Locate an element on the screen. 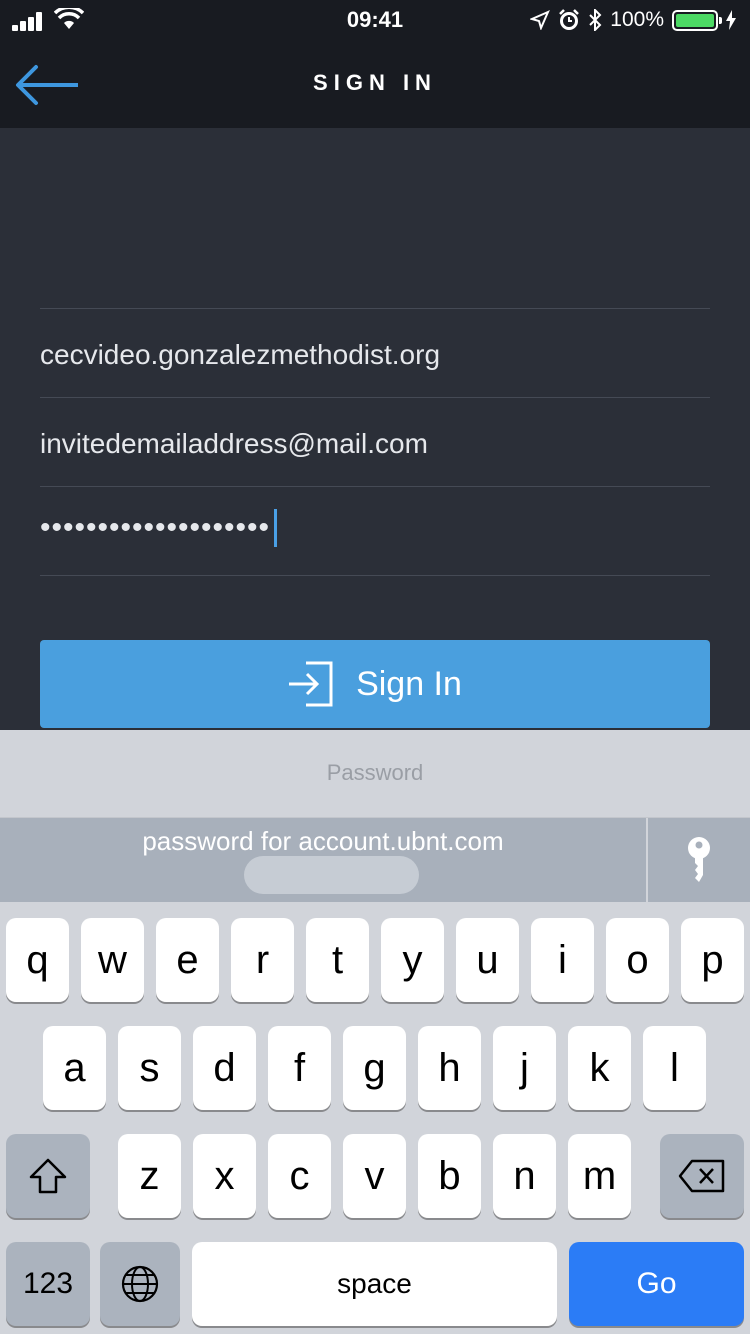  key-h: h is located at coordinates (449, 1068).